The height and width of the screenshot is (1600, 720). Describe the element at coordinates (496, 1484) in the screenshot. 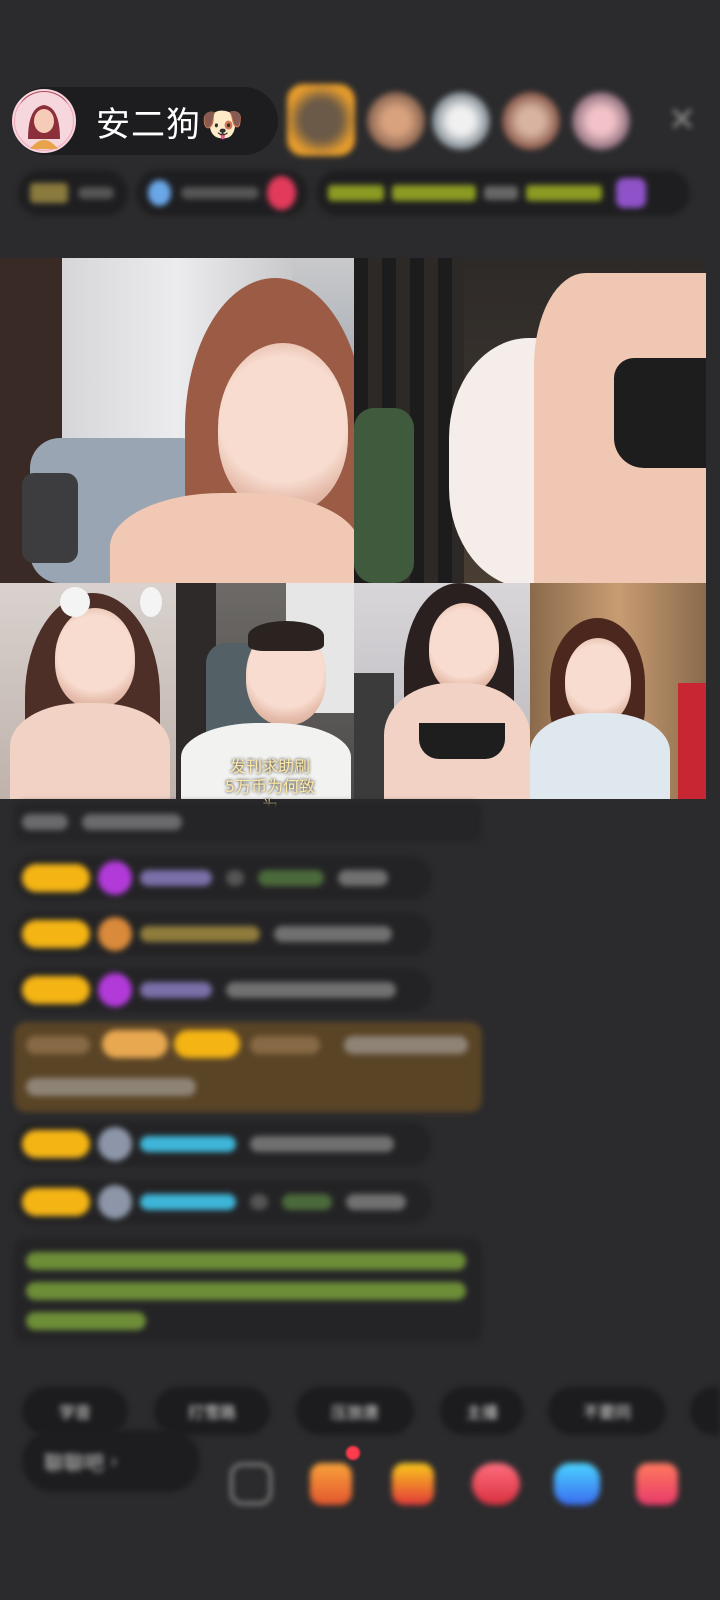

I see `gift-icon` at that location.